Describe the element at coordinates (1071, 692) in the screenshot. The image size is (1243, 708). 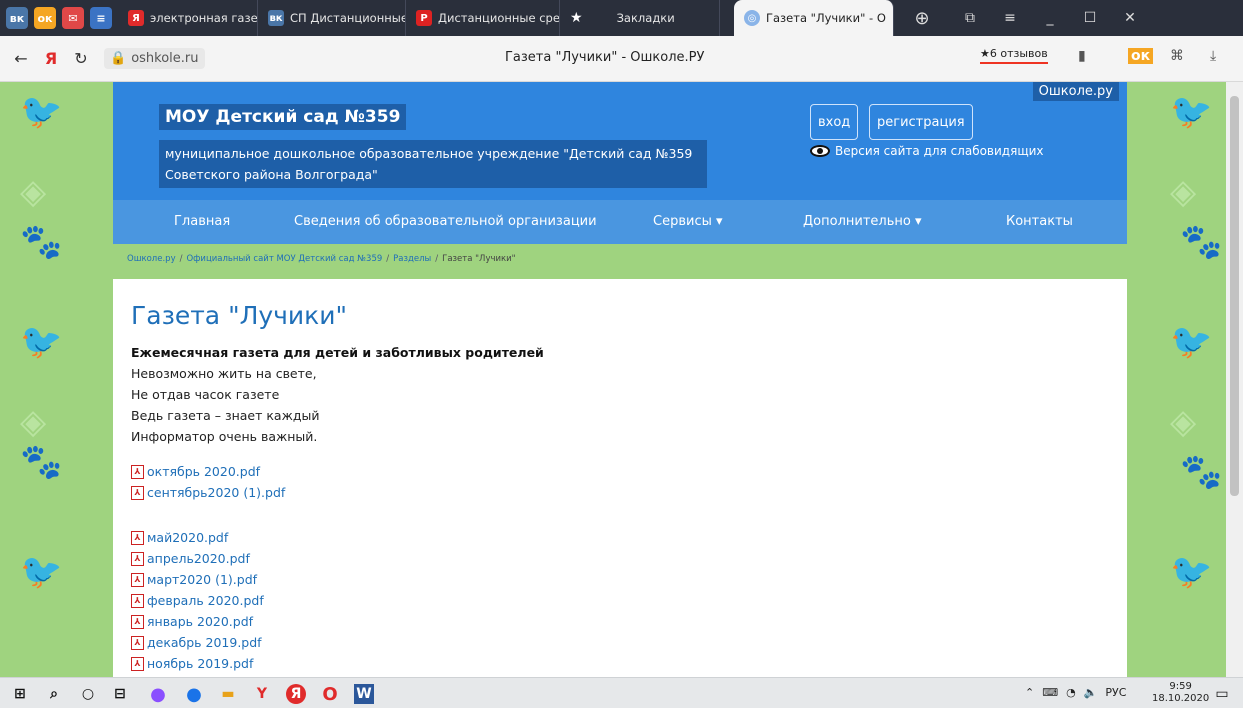
I see `wifi-icon: ◔` at that location.